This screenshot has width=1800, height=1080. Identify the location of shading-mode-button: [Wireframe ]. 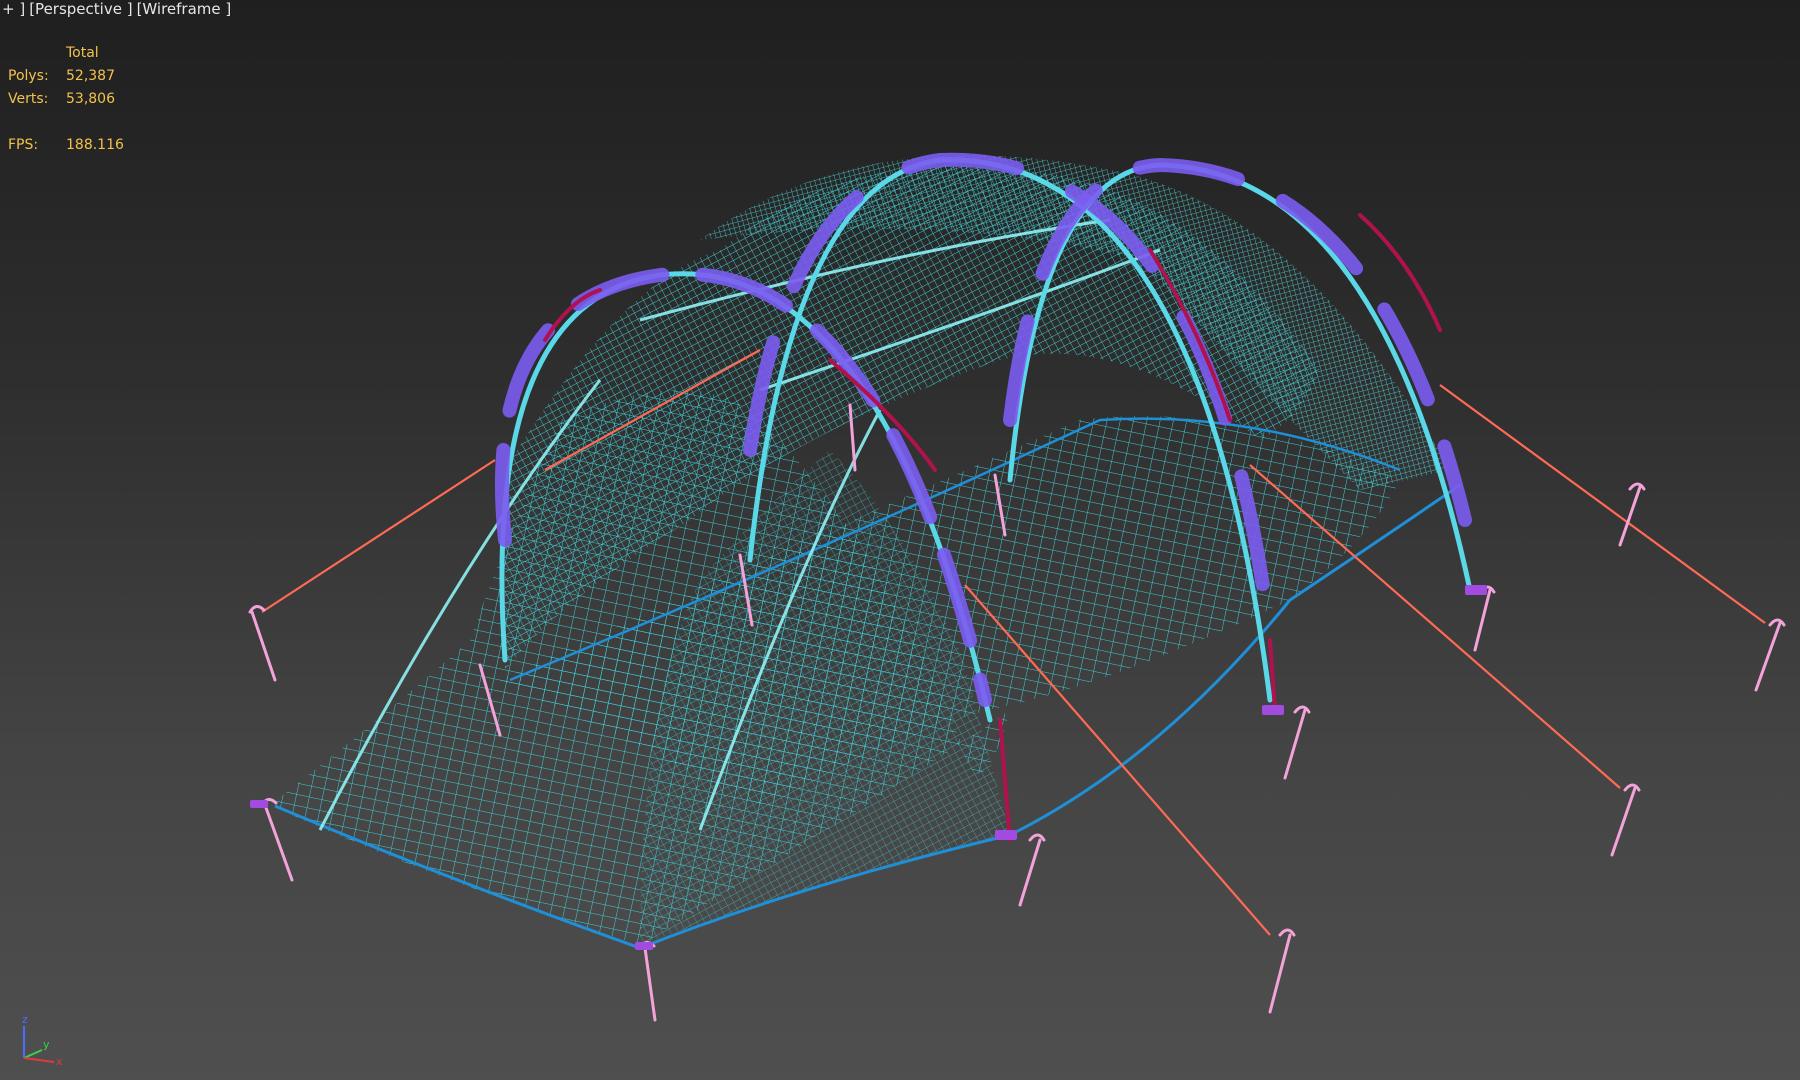
(184, 9).